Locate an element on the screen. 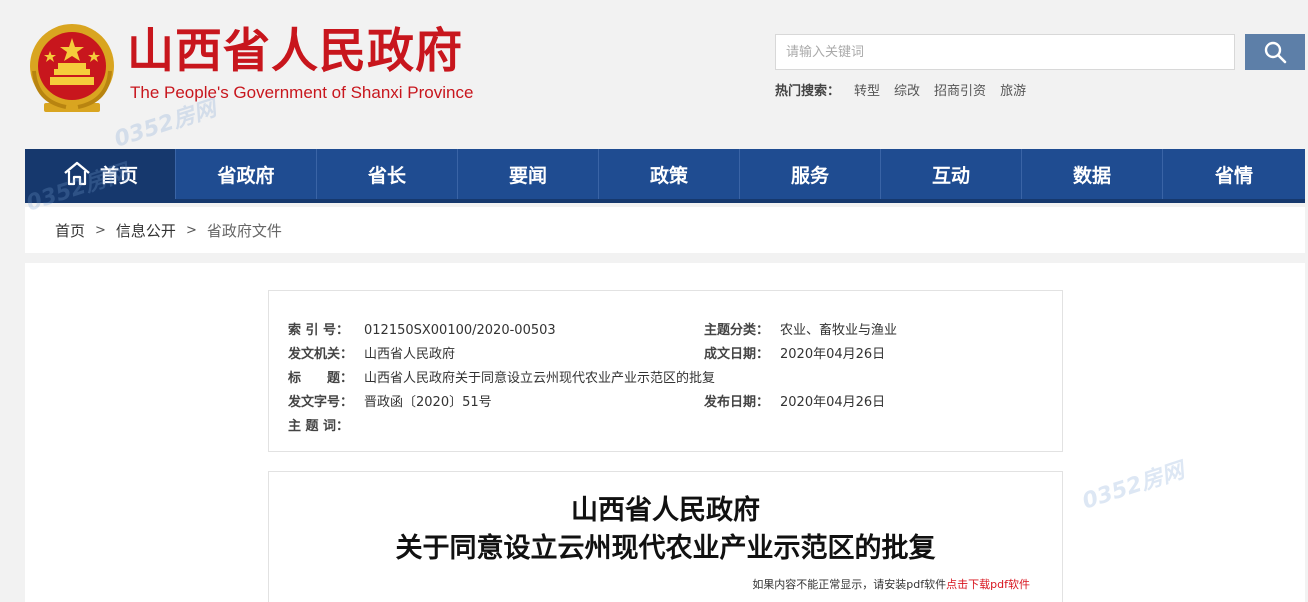 The height and width of the screenshot is (602, 1308). search-button is located at coordinates (1275, 52).